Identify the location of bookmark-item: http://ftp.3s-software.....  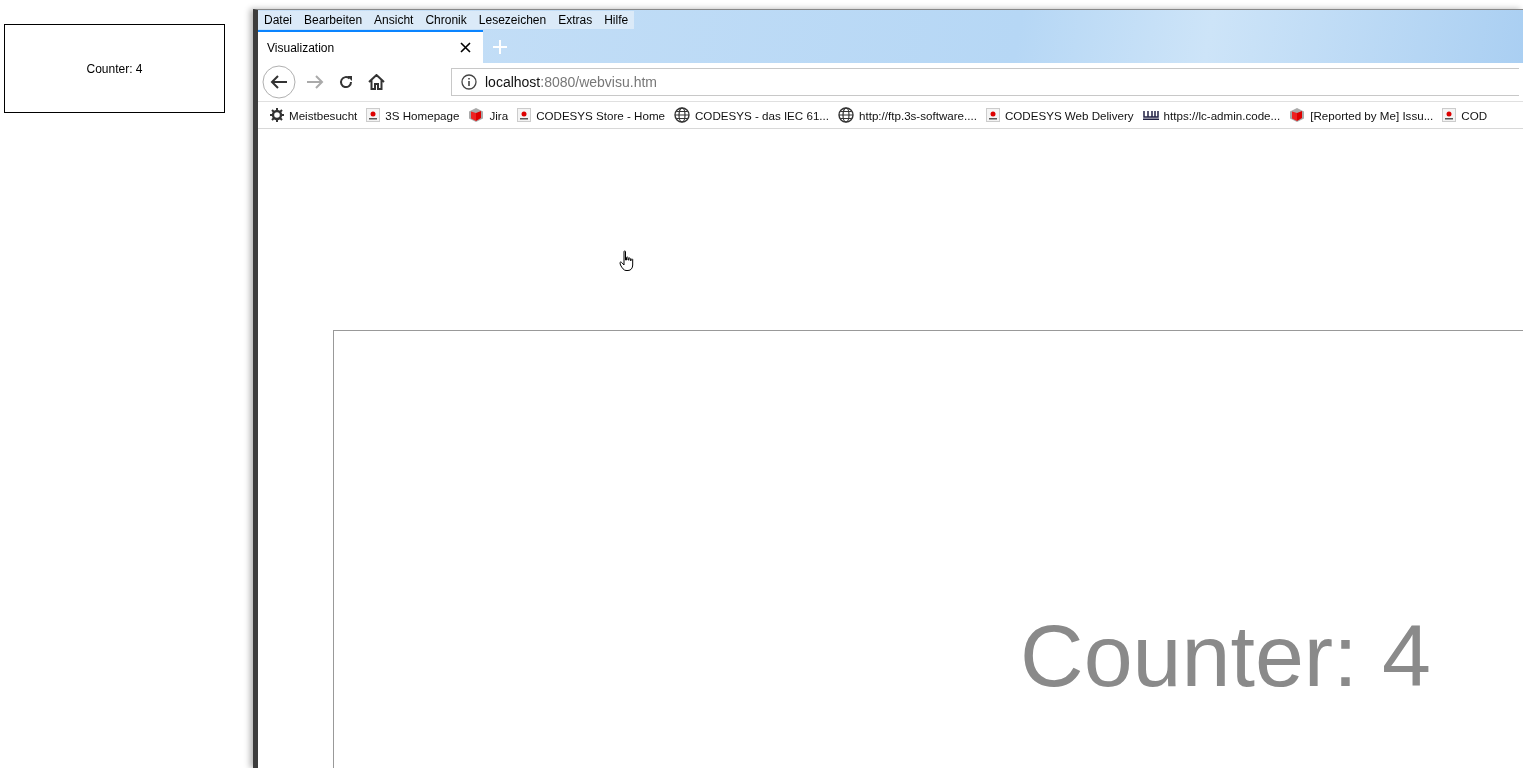
(907, 115).